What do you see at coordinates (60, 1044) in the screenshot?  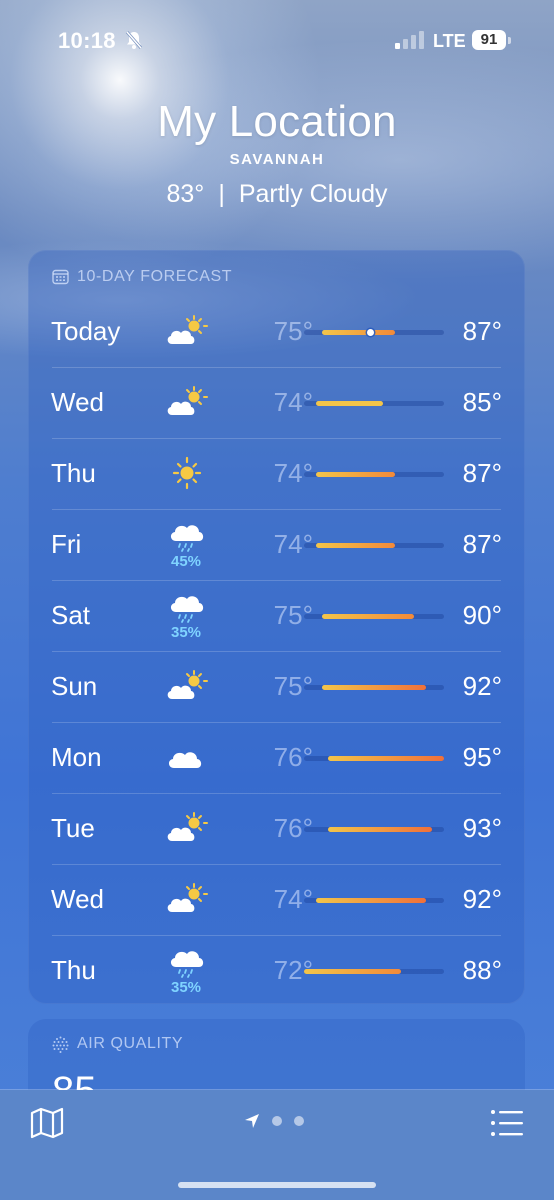 I see `air-quality-icon` at bounding box center [60, 1044].